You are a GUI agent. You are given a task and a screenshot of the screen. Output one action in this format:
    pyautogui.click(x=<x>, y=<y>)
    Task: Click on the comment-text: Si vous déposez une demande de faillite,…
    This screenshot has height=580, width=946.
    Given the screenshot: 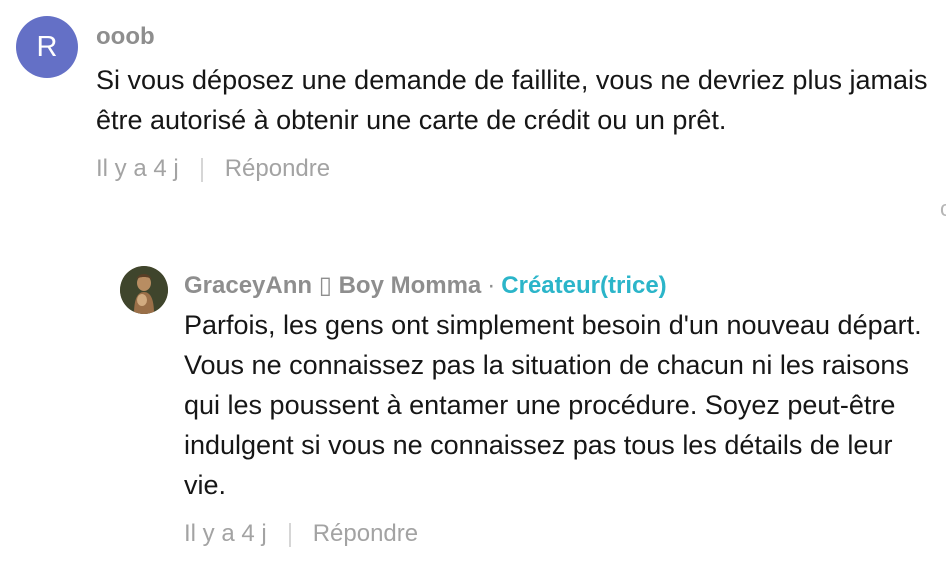 What is the action you would take?
    pyautogui.click(x=512, y=100)
    